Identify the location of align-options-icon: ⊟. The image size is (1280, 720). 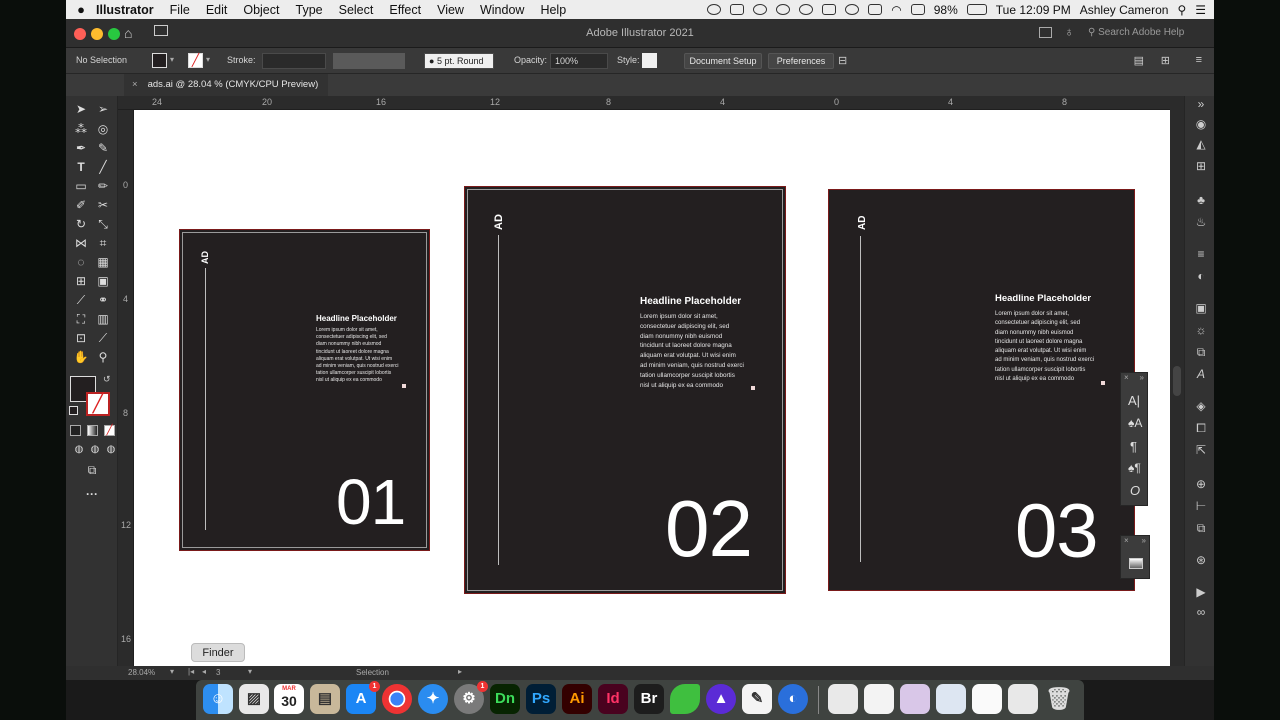
(842, 60).